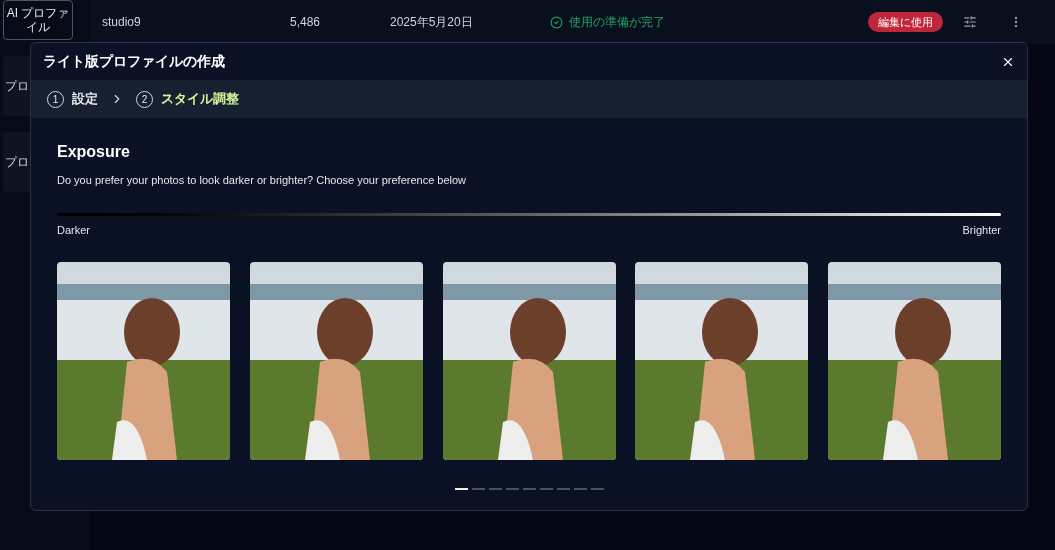 The height and width of the screenshot is (550, 1055). What do you see at coordinates (121, 22) in the screenshot?
I see `table-cell-text: studio9` at bounding box center [121, 22].